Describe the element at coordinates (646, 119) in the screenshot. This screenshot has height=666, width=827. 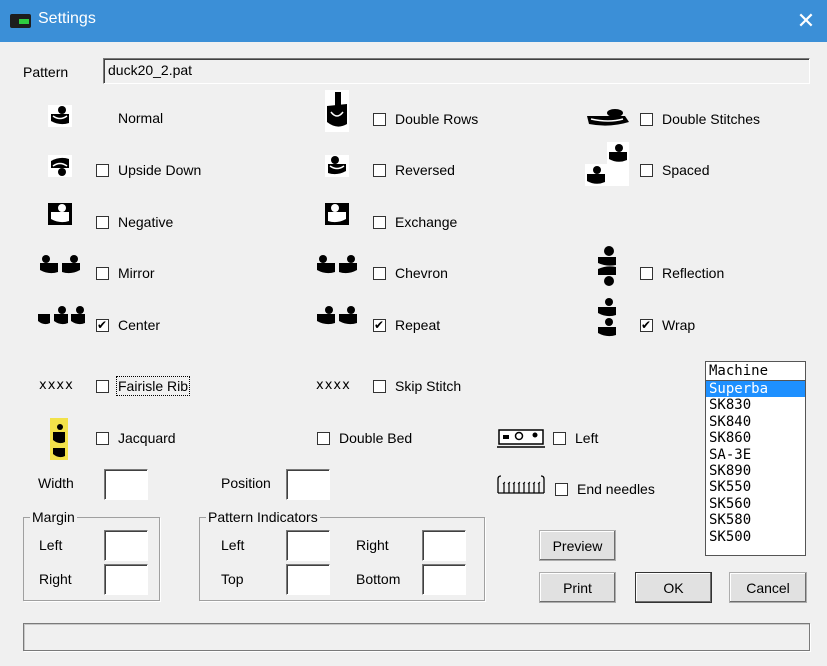
I see `double-stitches-box` at that location.